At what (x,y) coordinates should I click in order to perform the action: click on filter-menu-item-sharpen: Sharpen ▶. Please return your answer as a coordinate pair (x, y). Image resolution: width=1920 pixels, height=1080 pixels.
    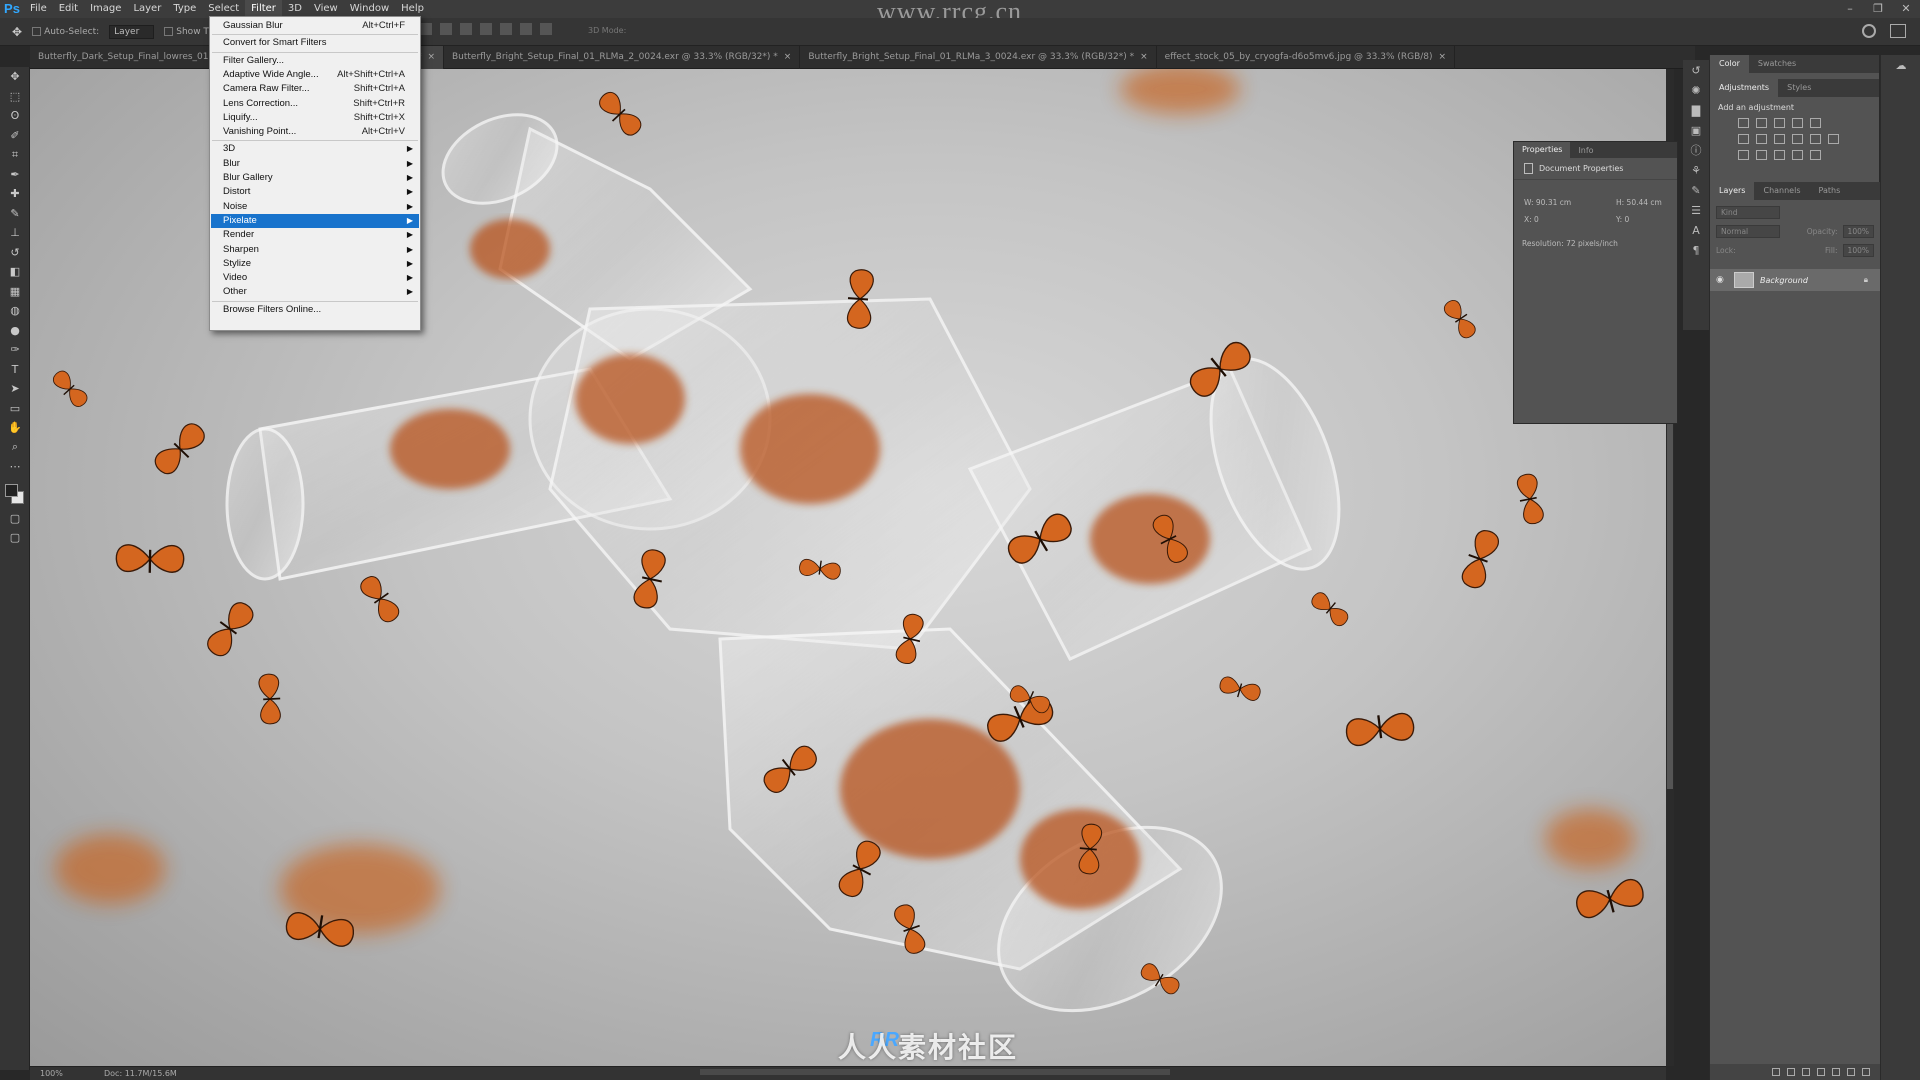
    Looking at the image, I should click on (315, 250).